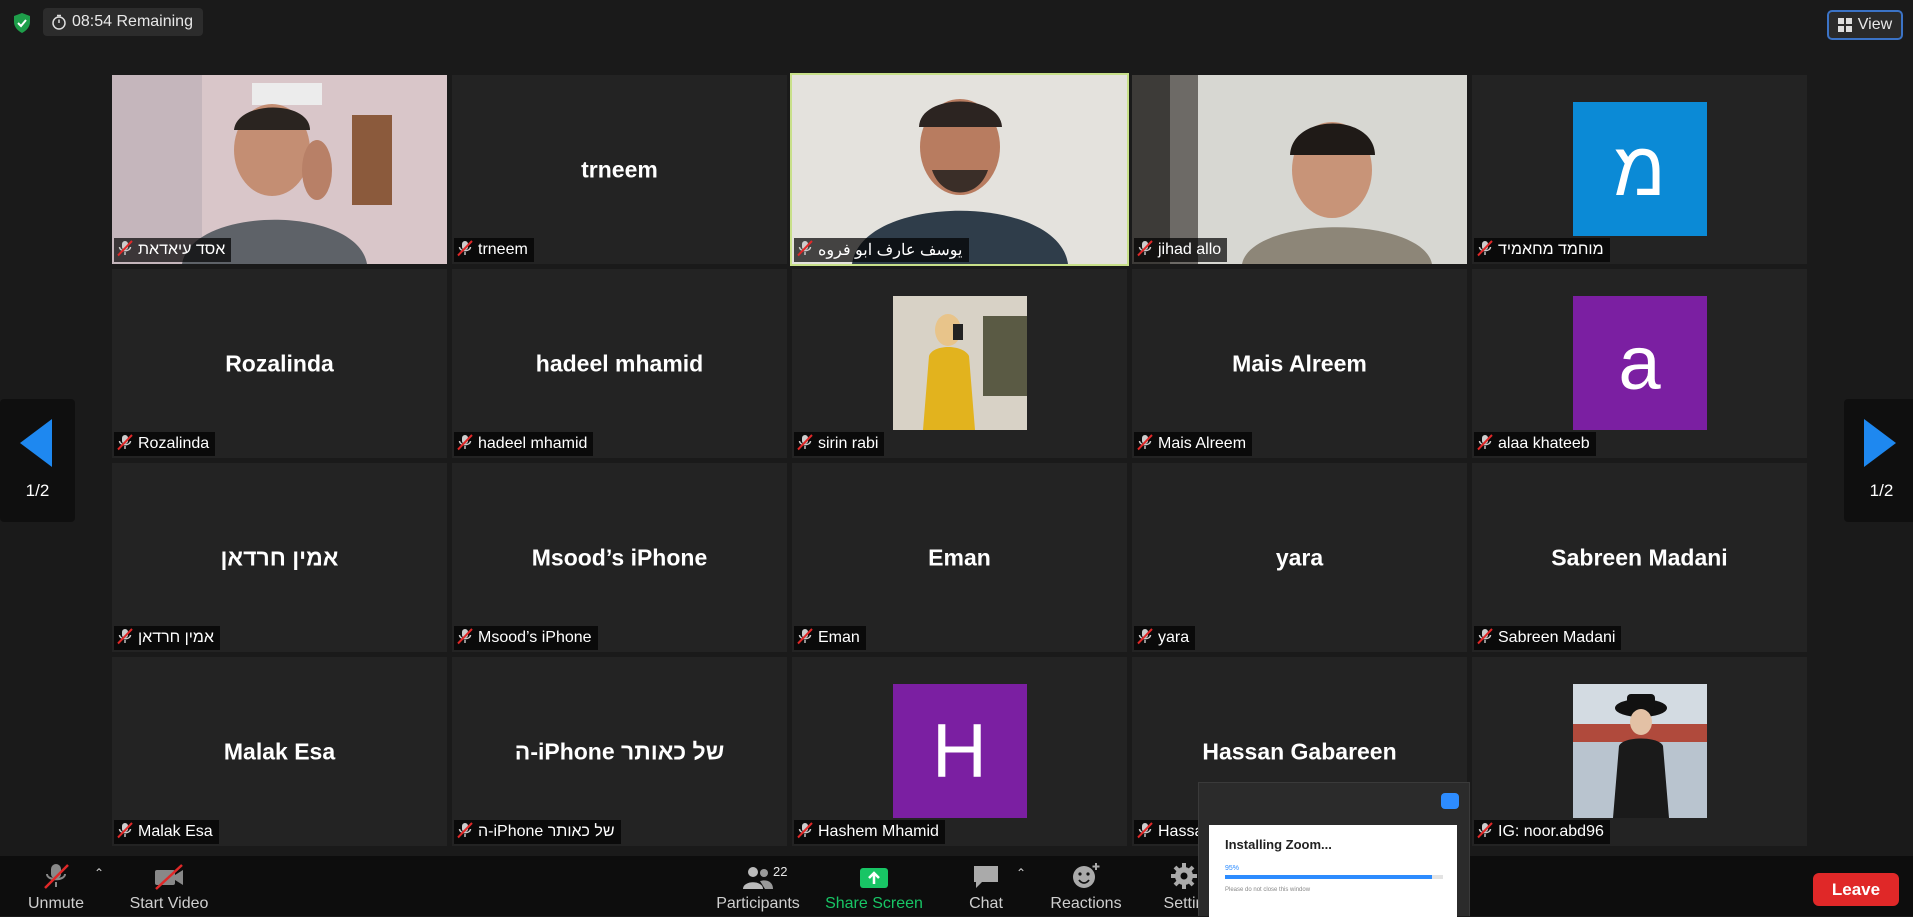 This screenshot has width=1913, height=917. What do you see at coordinates (1329, 877) in the screenshot?
I see `install-progress-fill` at bounding box center [1329, 877].